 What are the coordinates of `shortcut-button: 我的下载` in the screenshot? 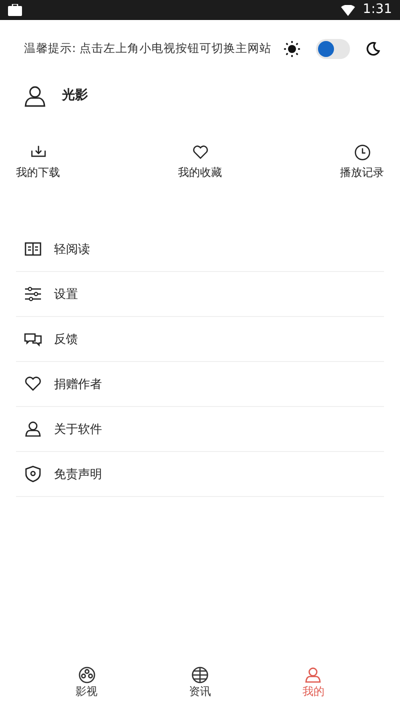 It's located at (38, 164).